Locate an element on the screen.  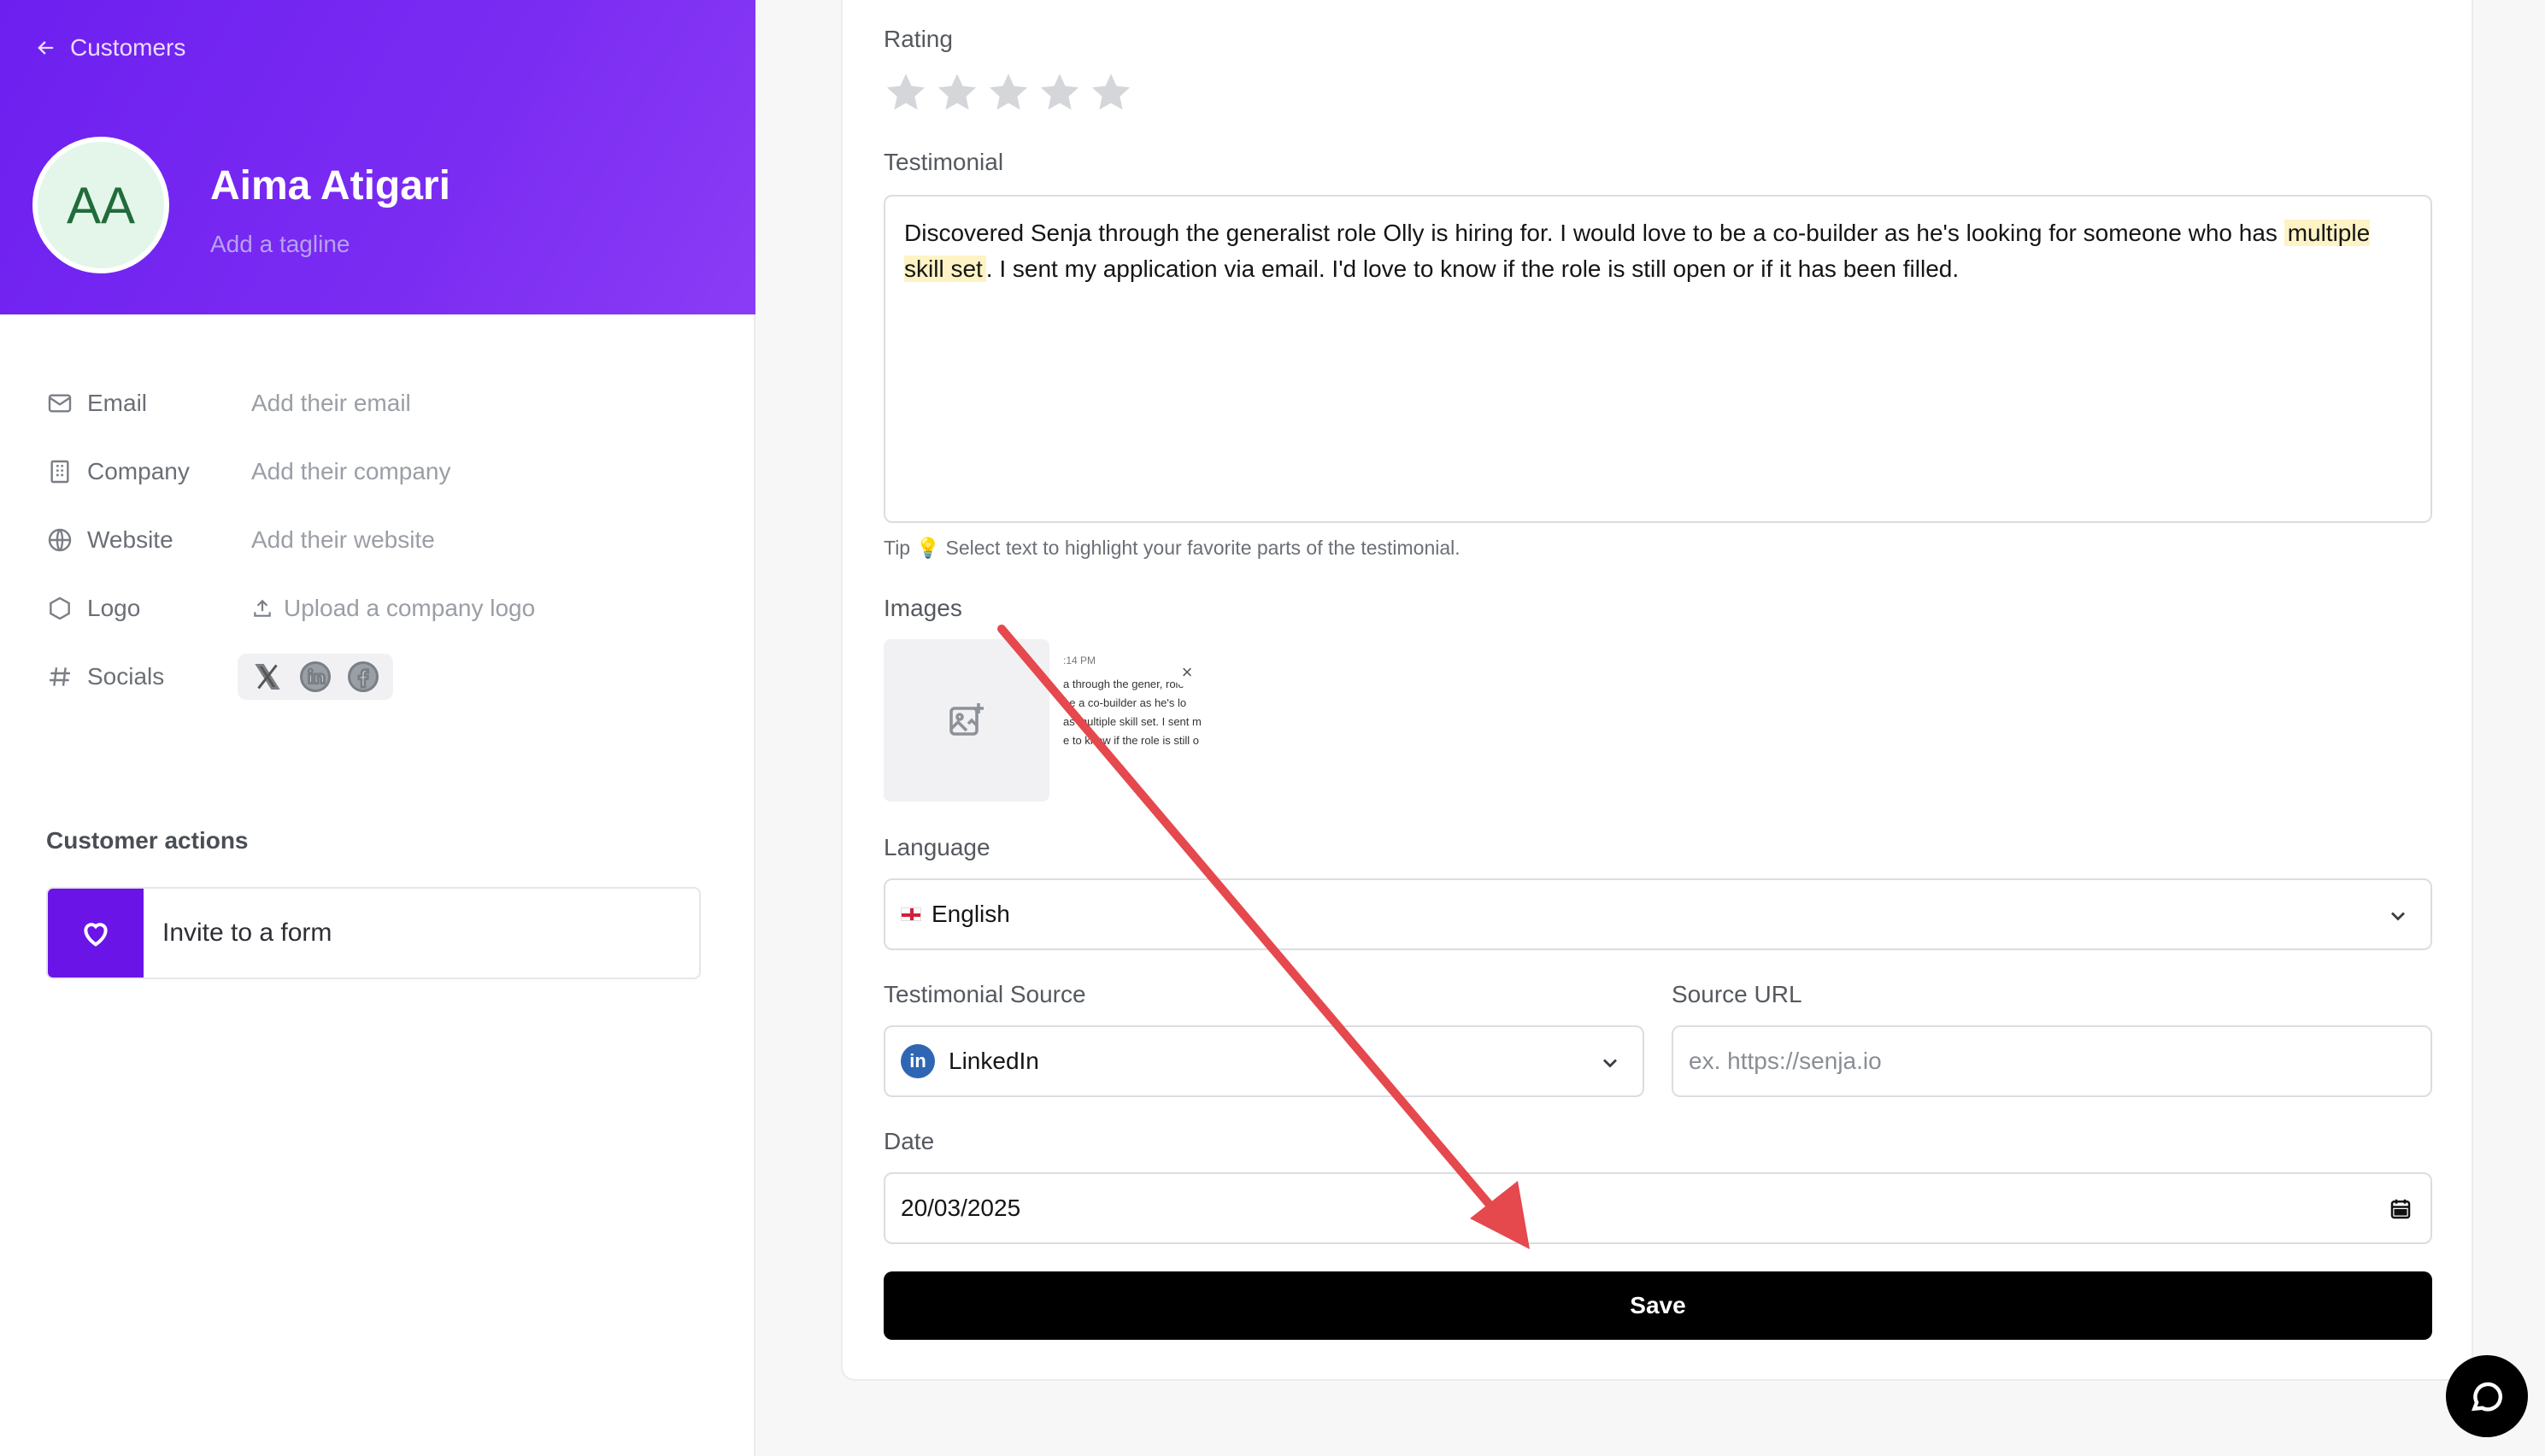
email-field: Add their email is located at coordinates (331, 404).